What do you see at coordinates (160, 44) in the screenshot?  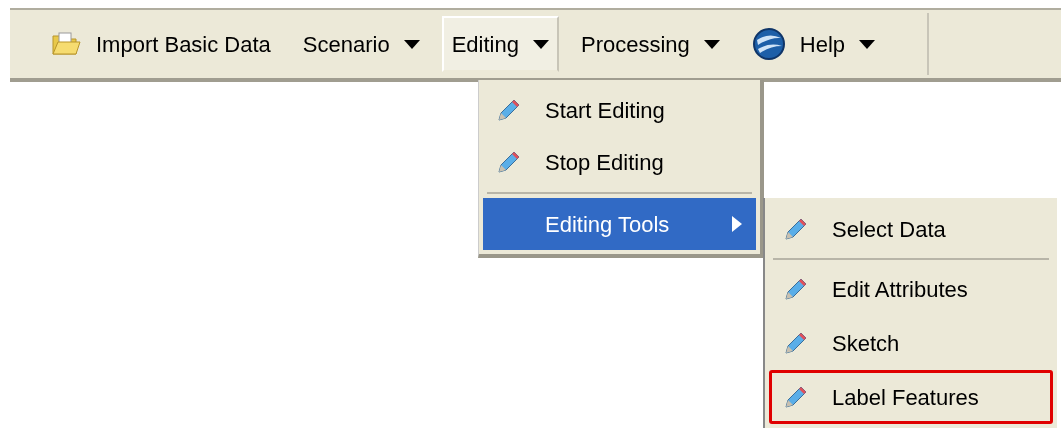 I see `toolbar-menu-button: Import Basic Data` at bounding box center [160, 44].